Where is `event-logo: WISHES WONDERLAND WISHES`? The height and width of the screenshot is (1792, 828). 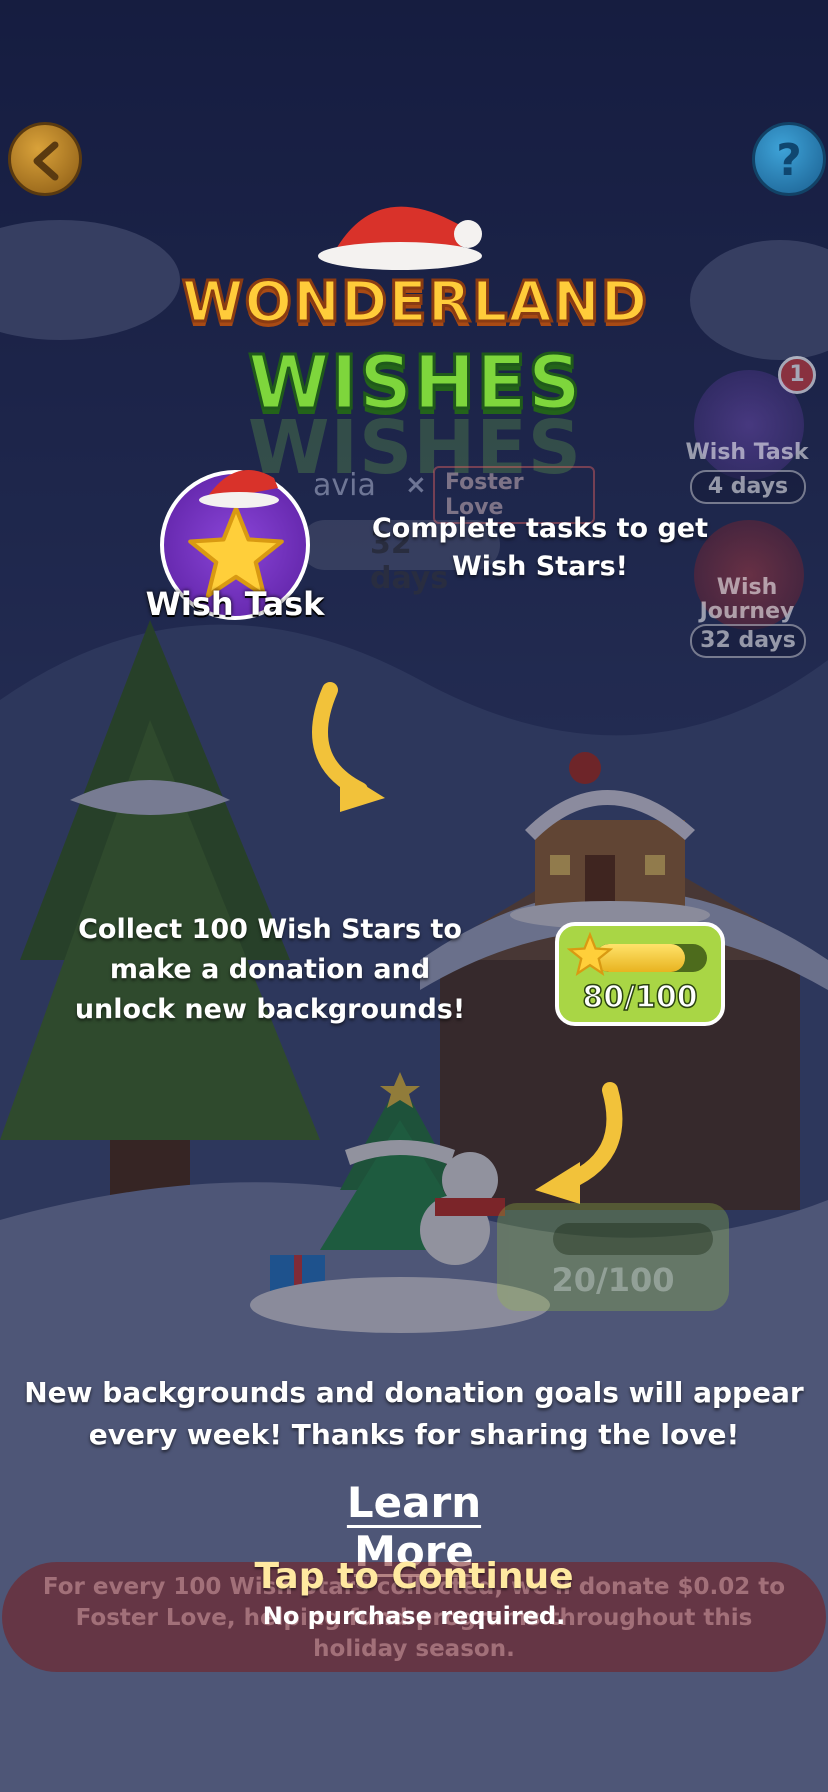 event-logo: WISHES WONDERLAND WISHES is located at coordinates (415, 340).